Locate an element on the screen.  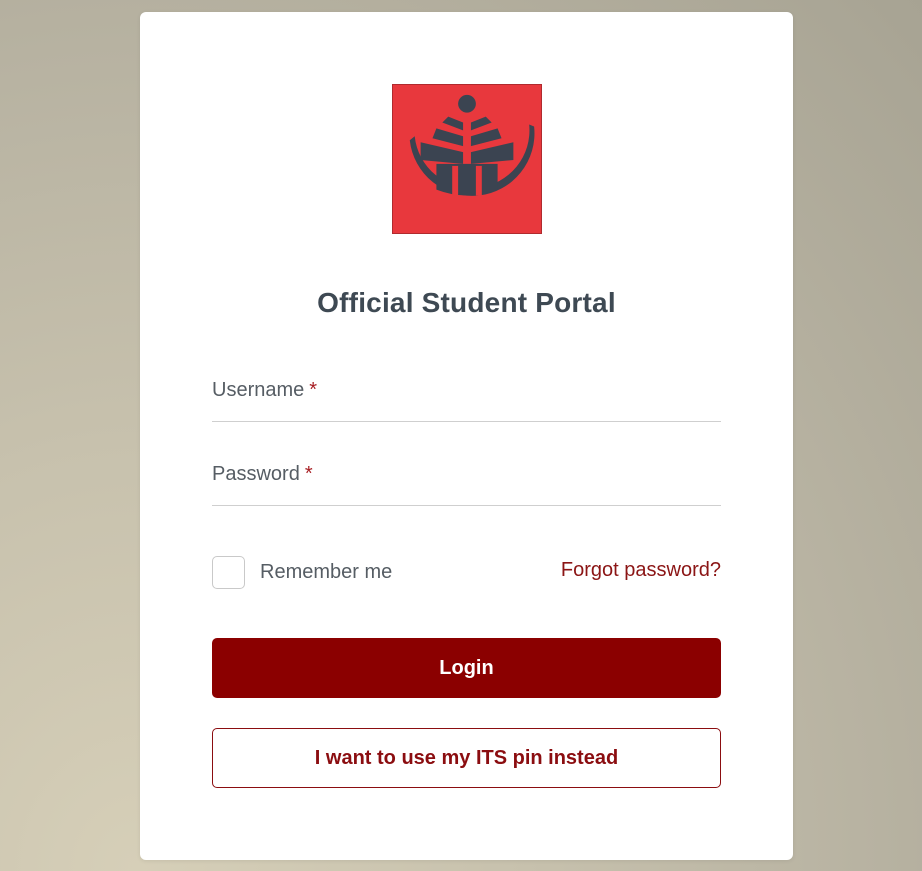
university-crest-icon is located at coordinates (467, 159).